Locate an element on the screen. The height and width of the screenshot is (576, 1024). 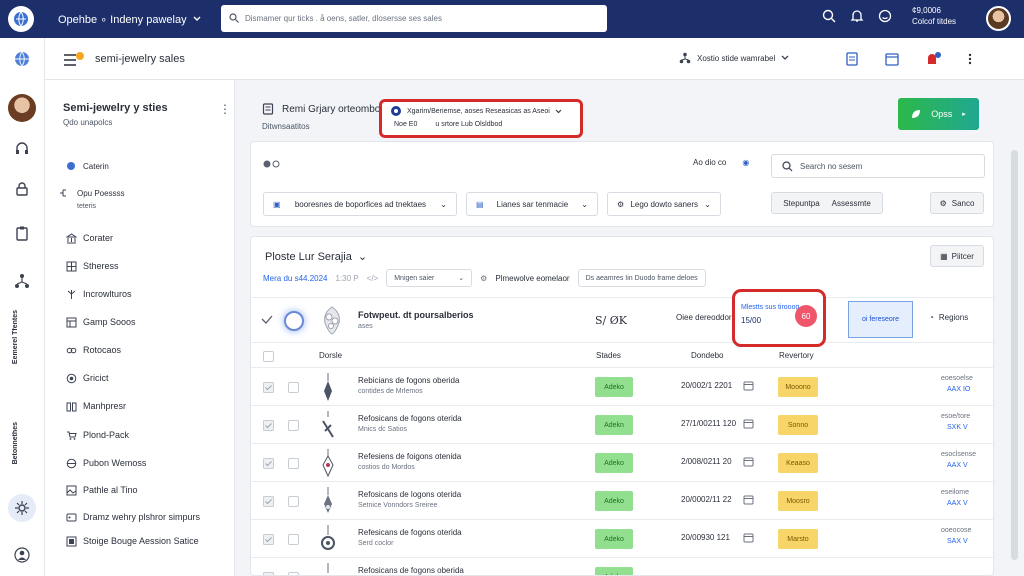
table-row: Refosicans de fogons oberida Adeko is located at coordinates (622, 566).